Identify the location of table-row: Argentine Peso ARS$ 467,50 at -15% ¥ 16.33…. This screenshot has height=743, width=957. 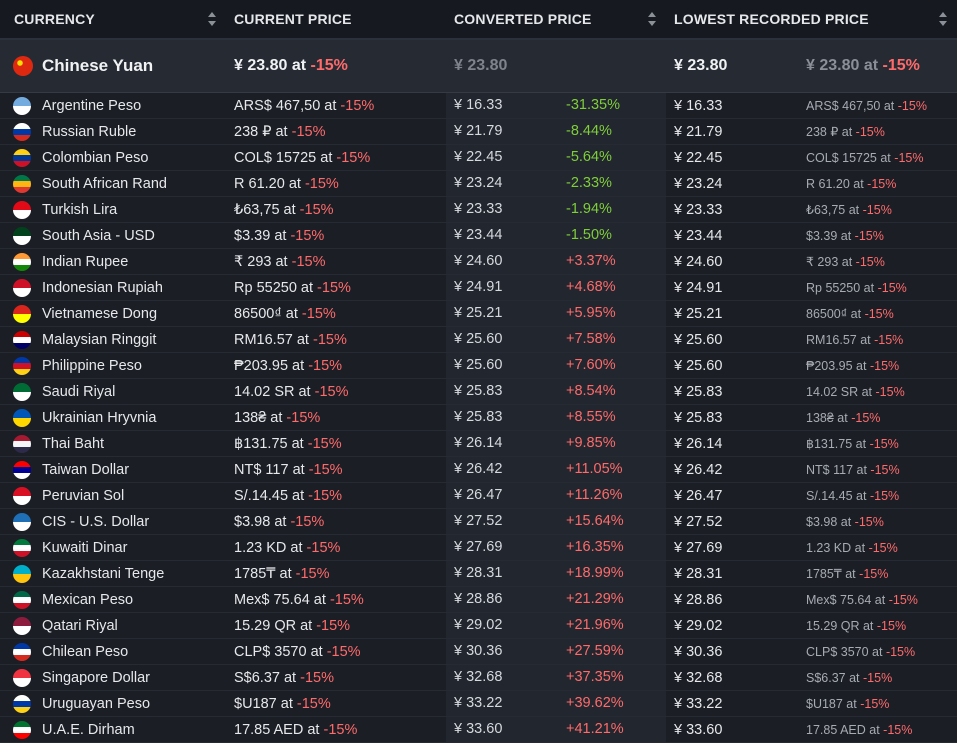
(478, 106).